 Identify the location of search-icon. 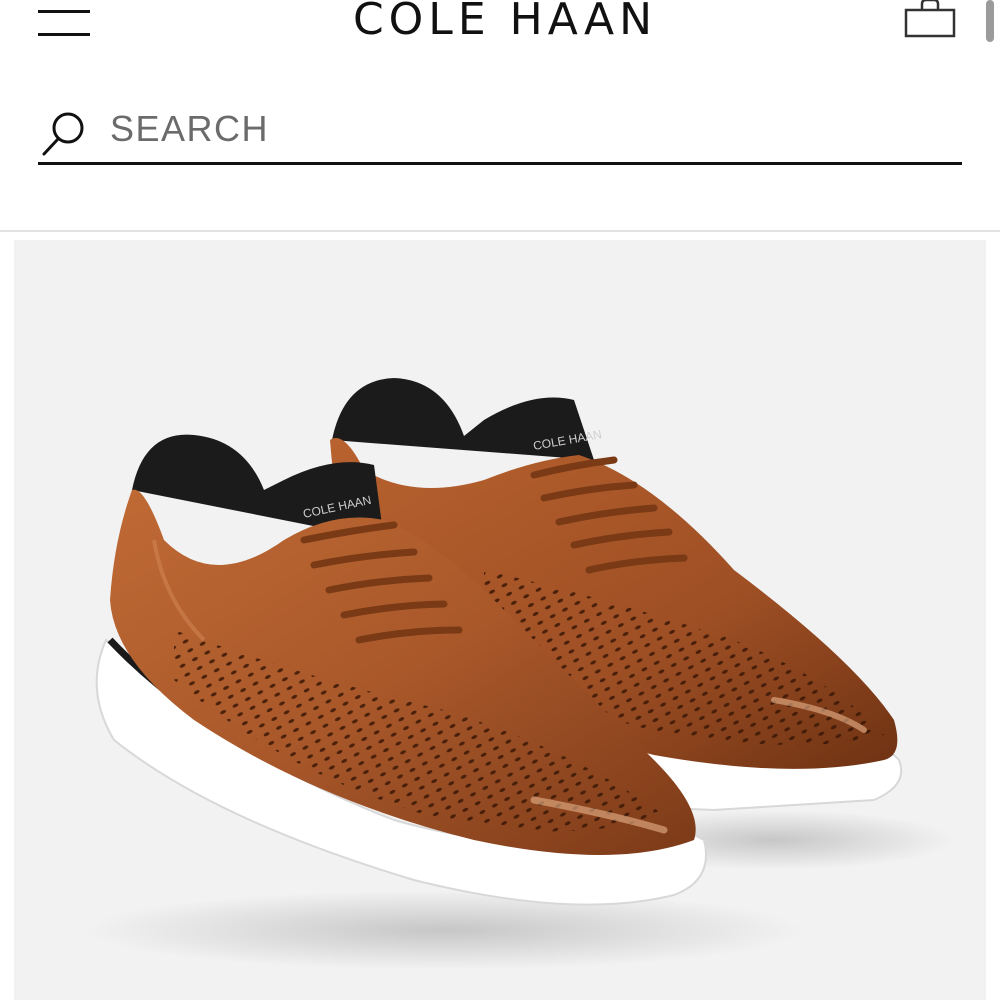
(65, 133).